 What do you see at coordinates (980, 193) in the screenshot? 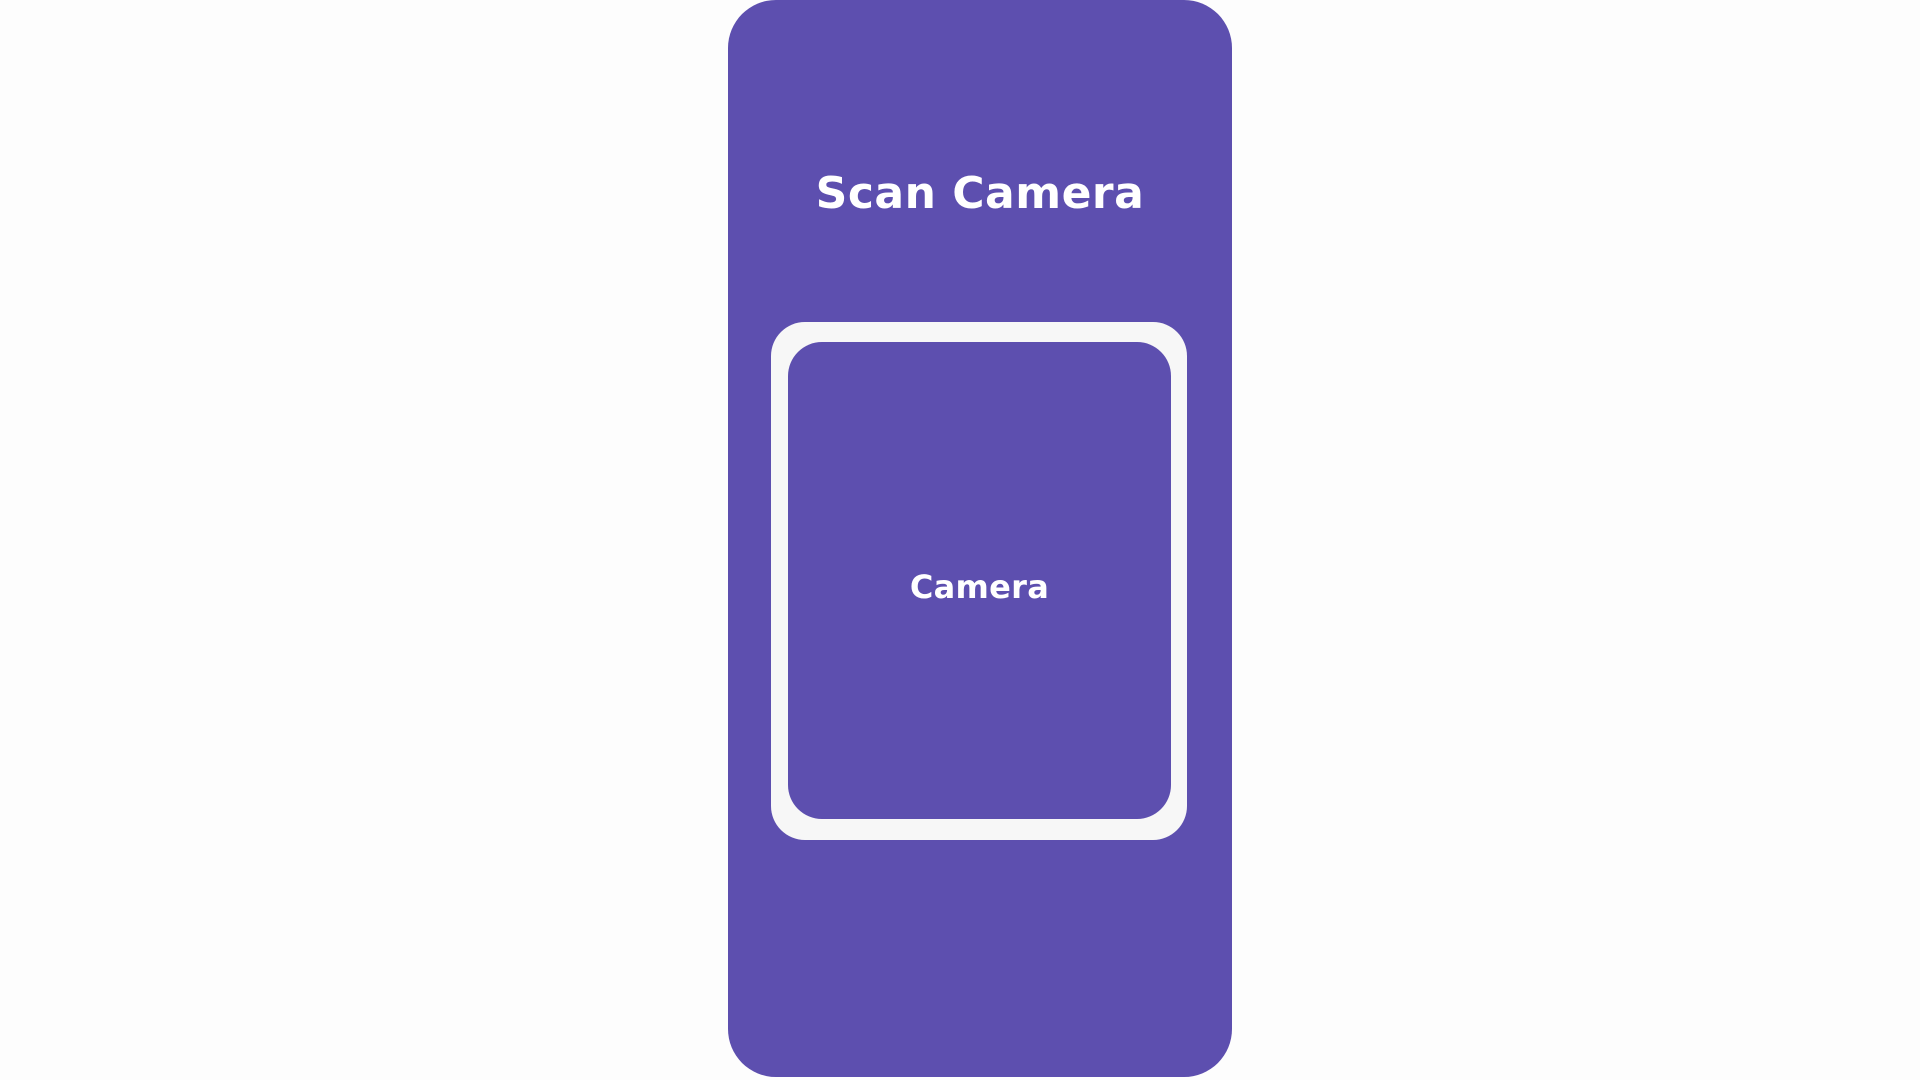
I see `page-title: Scan Camera` at bounding box center [980, 193].